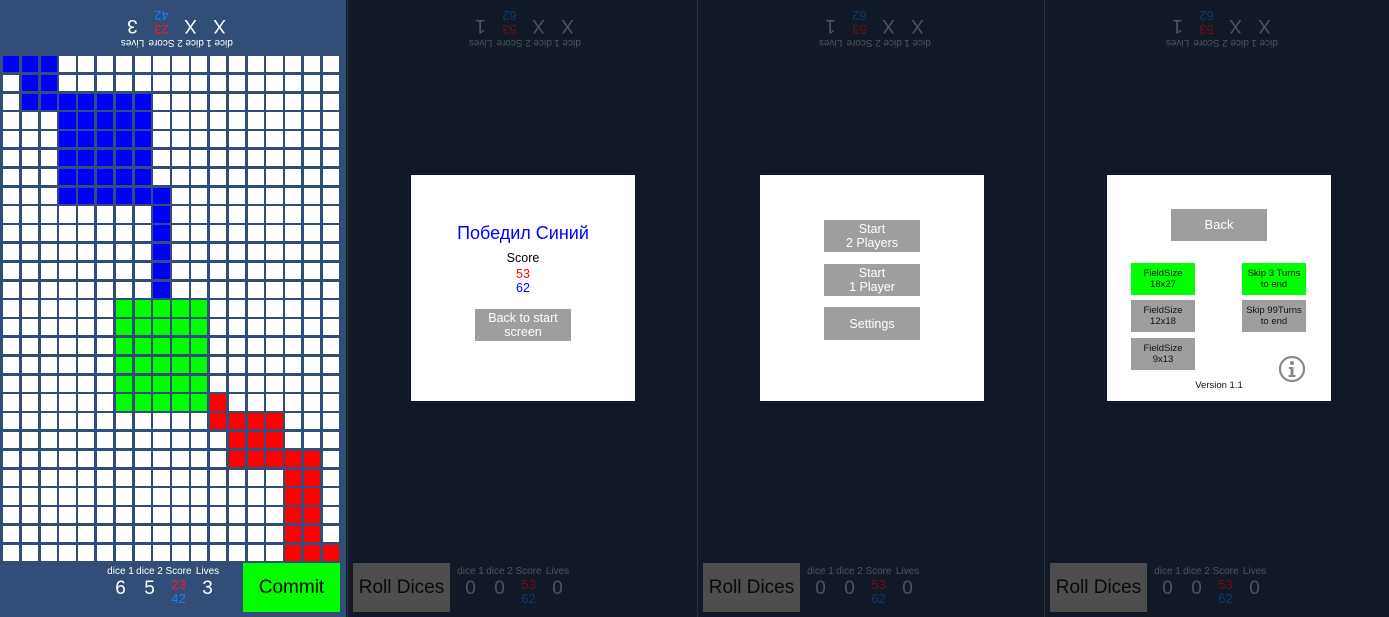  What do you see at coordinates (1274, 279) in the screenshot?
I see `skip-3-turns-button: Skip 3 Turns to end` at bounding box center [1274, 279].